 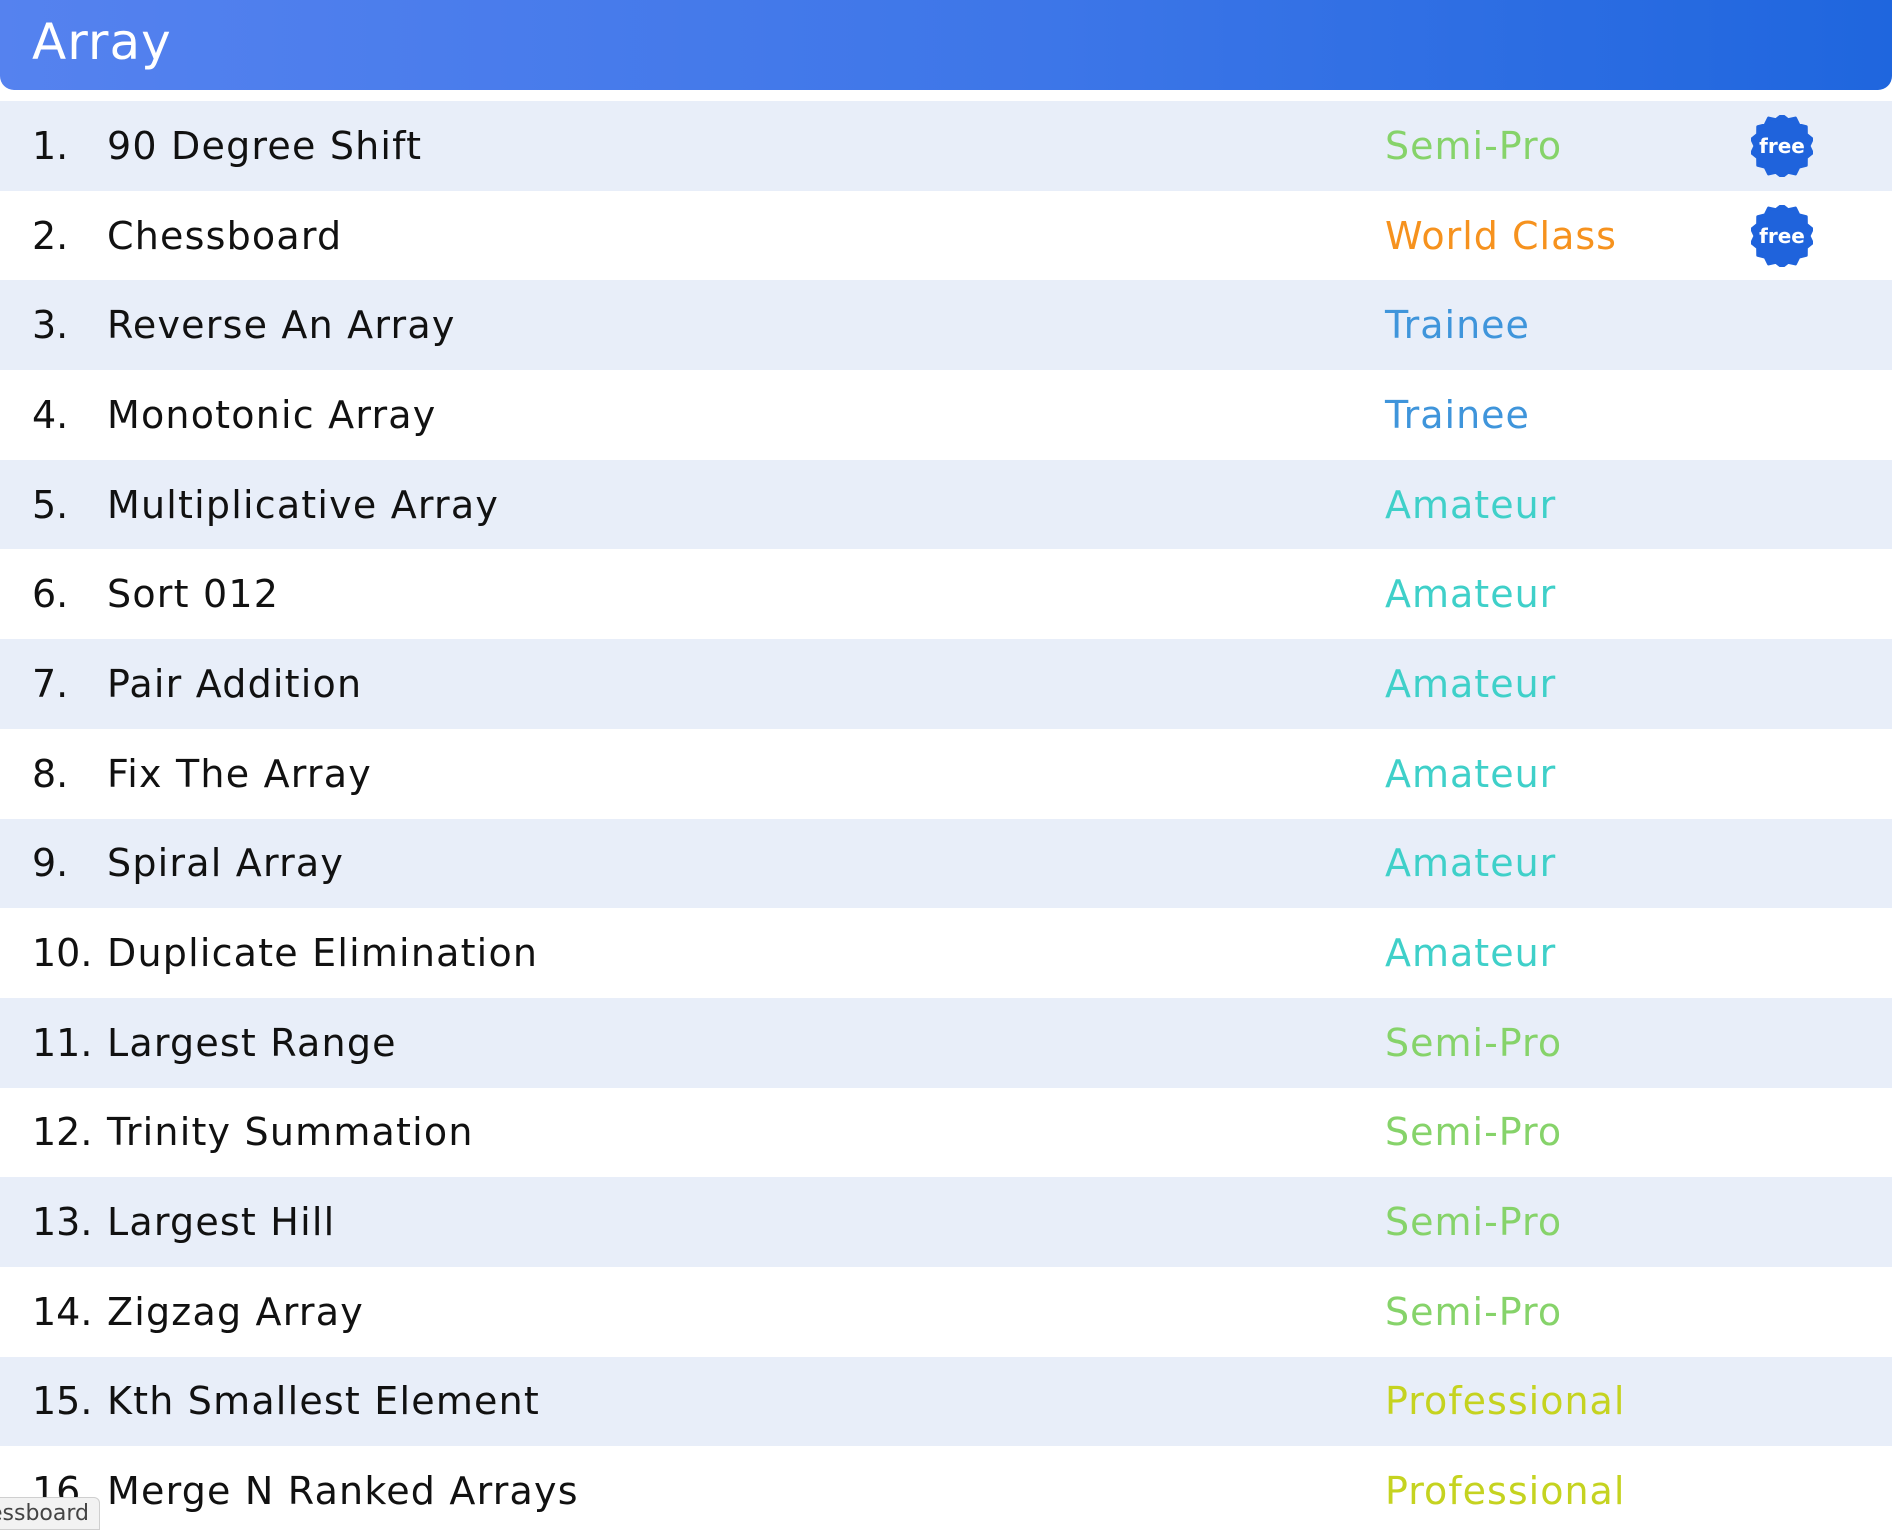 I want to click on problem-number: 13., so click(x=62, y=1222).